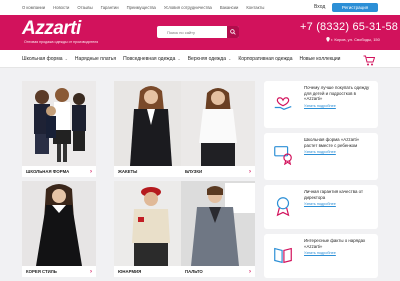  What do you see at coordinates (41, 271) in the screenshot?
I see `category-name: КОРЕЯ СТИЛЬ` at bounding box center [41, 271].